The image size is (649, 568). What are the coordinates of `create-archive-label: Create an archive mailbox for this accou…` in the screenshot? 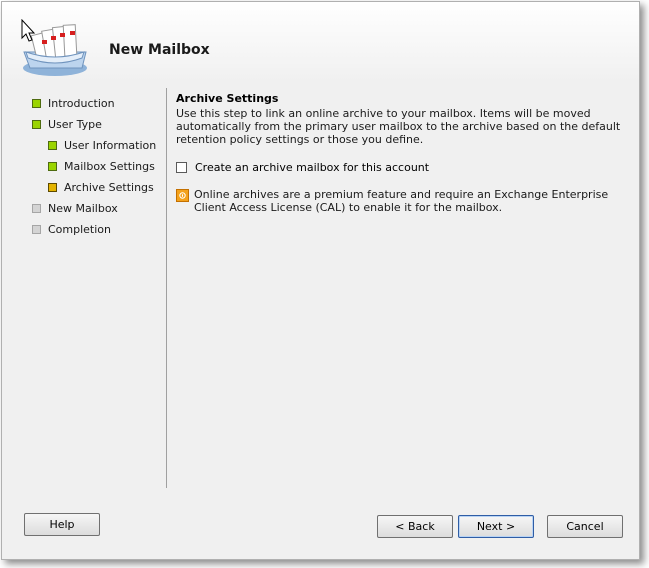 It's located at (312, 167).